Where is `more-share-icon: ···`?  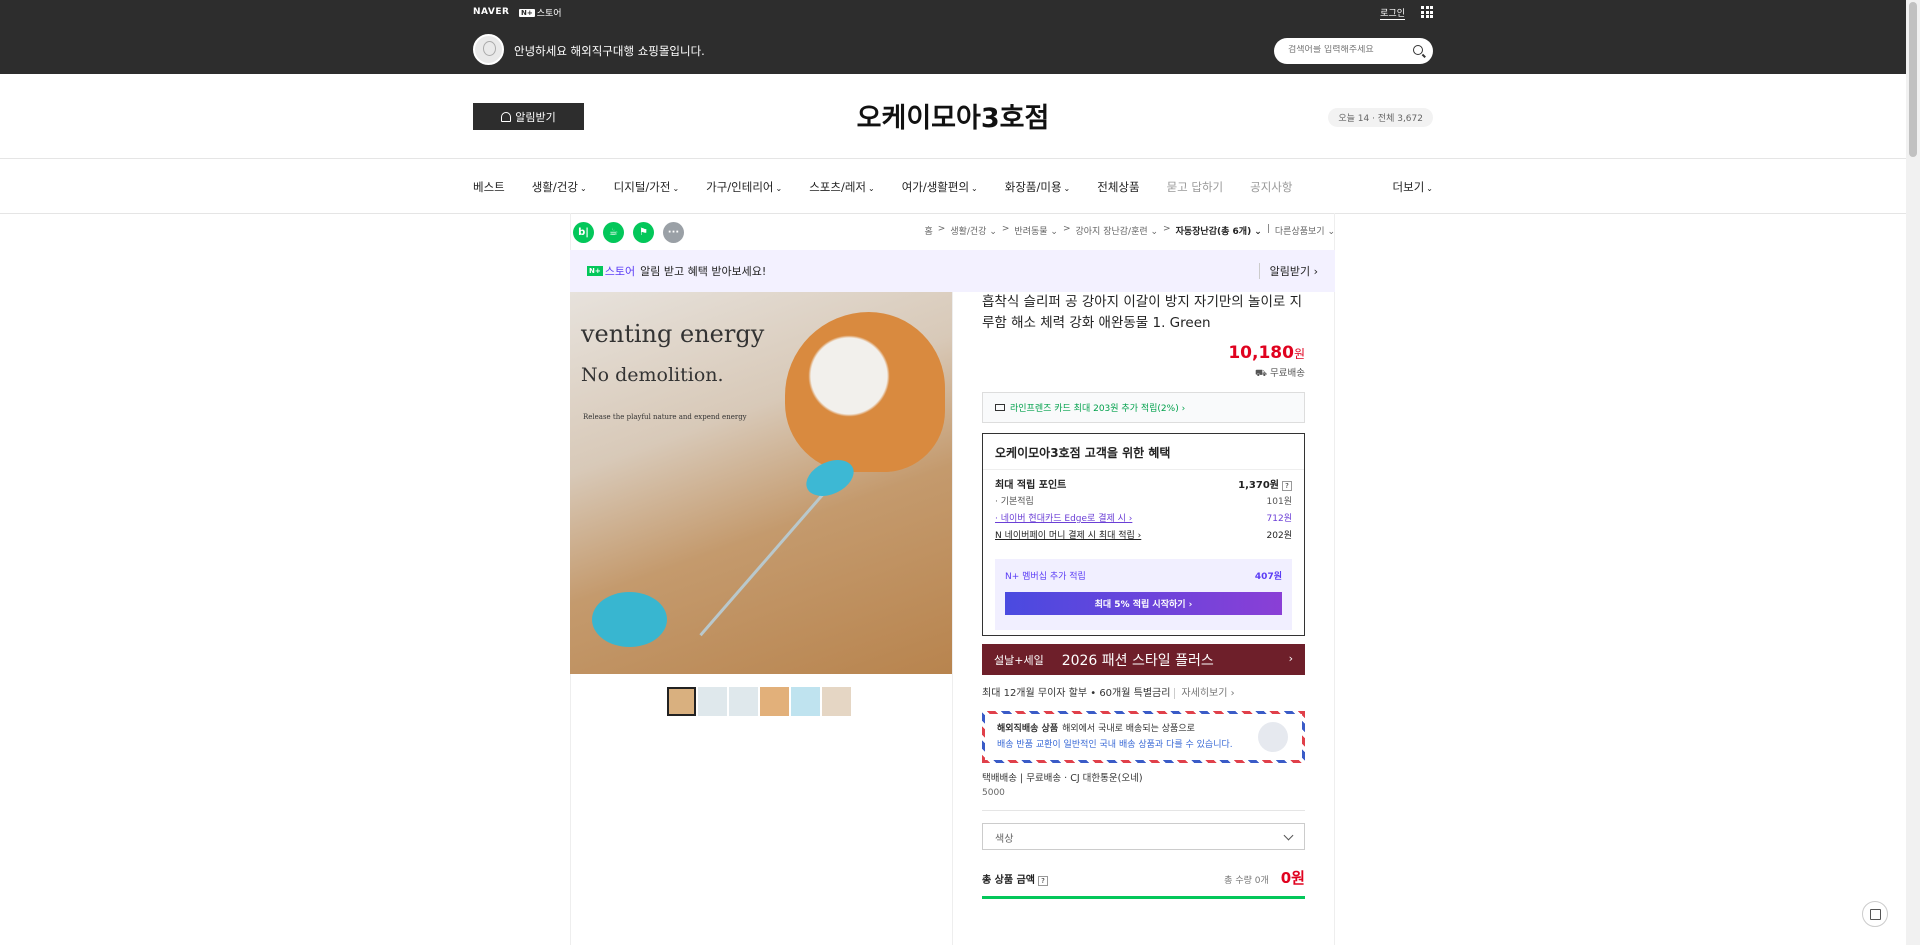
more-share-icon: ··· is located at coordinates (673, 232).